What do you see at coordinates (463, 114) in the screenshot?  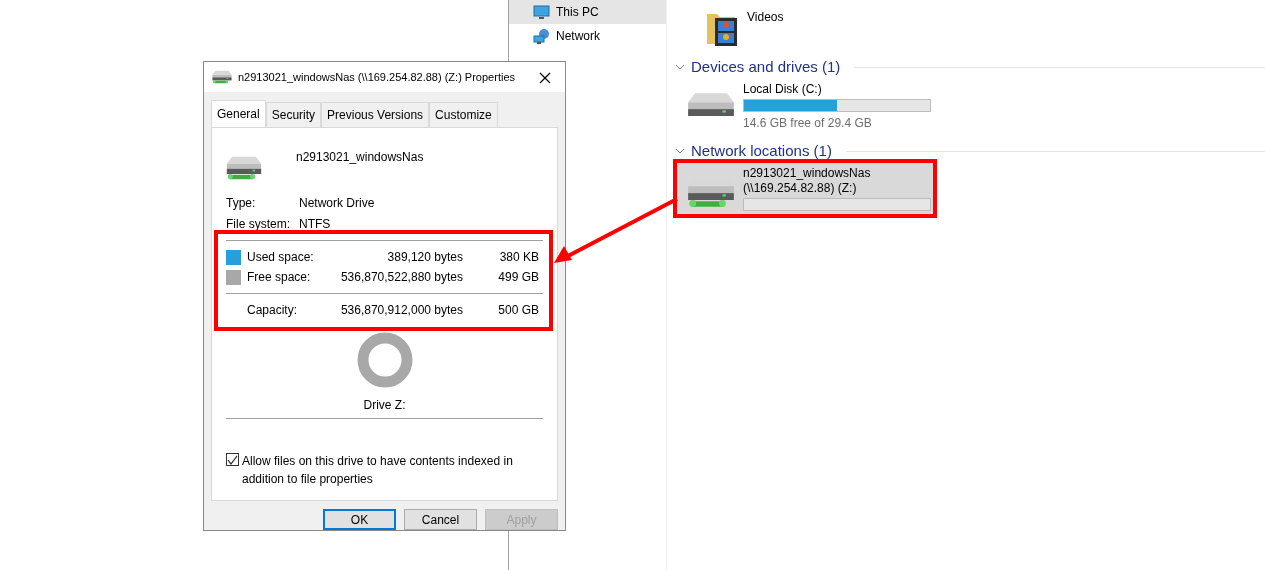 I see `tab: Customize` at bounding box center [463, 114].